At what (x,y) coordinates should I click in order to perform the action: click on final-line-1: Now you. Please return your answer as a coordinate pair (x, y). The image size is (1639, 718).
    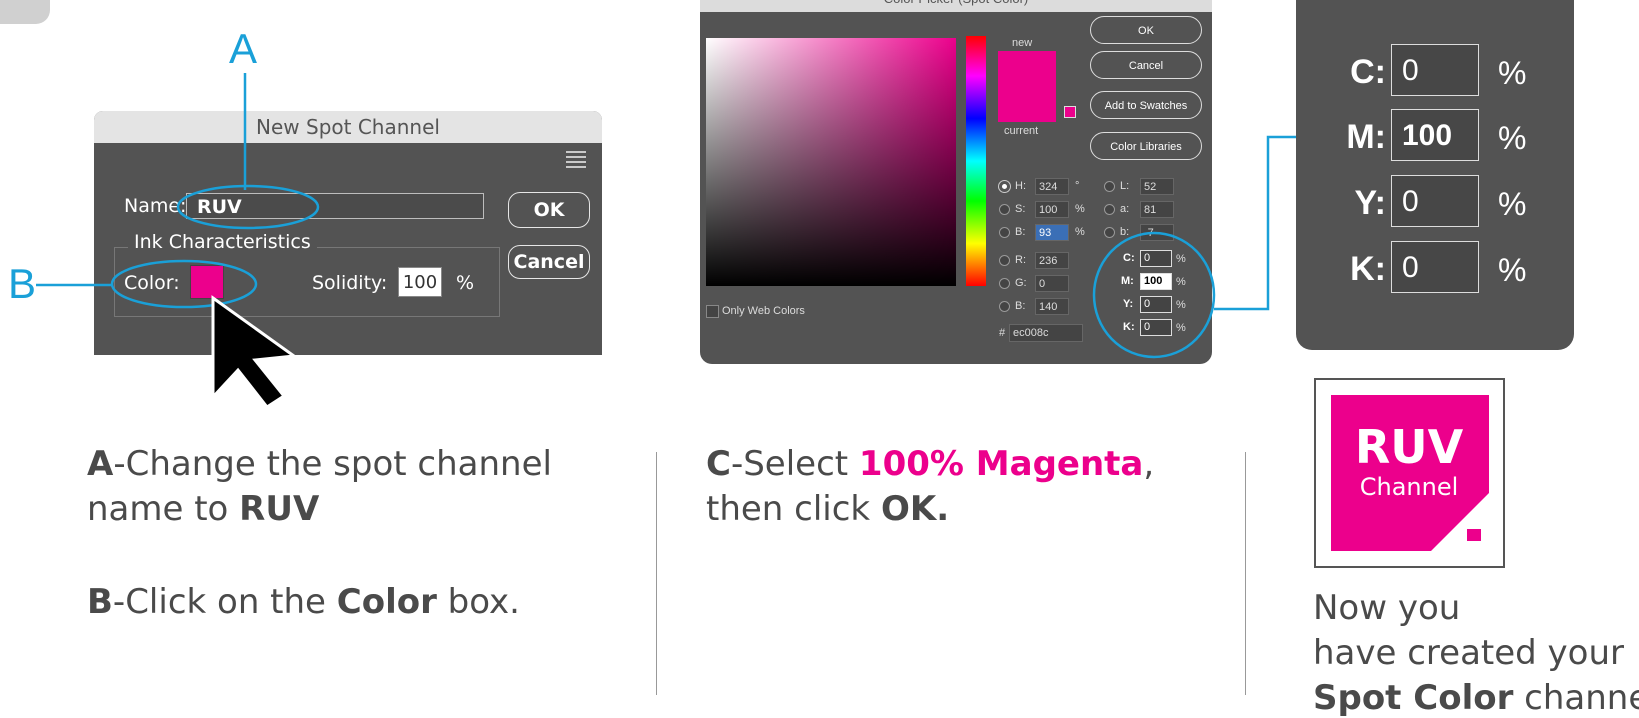
    Looking at the image, I should click on (1387, 608).